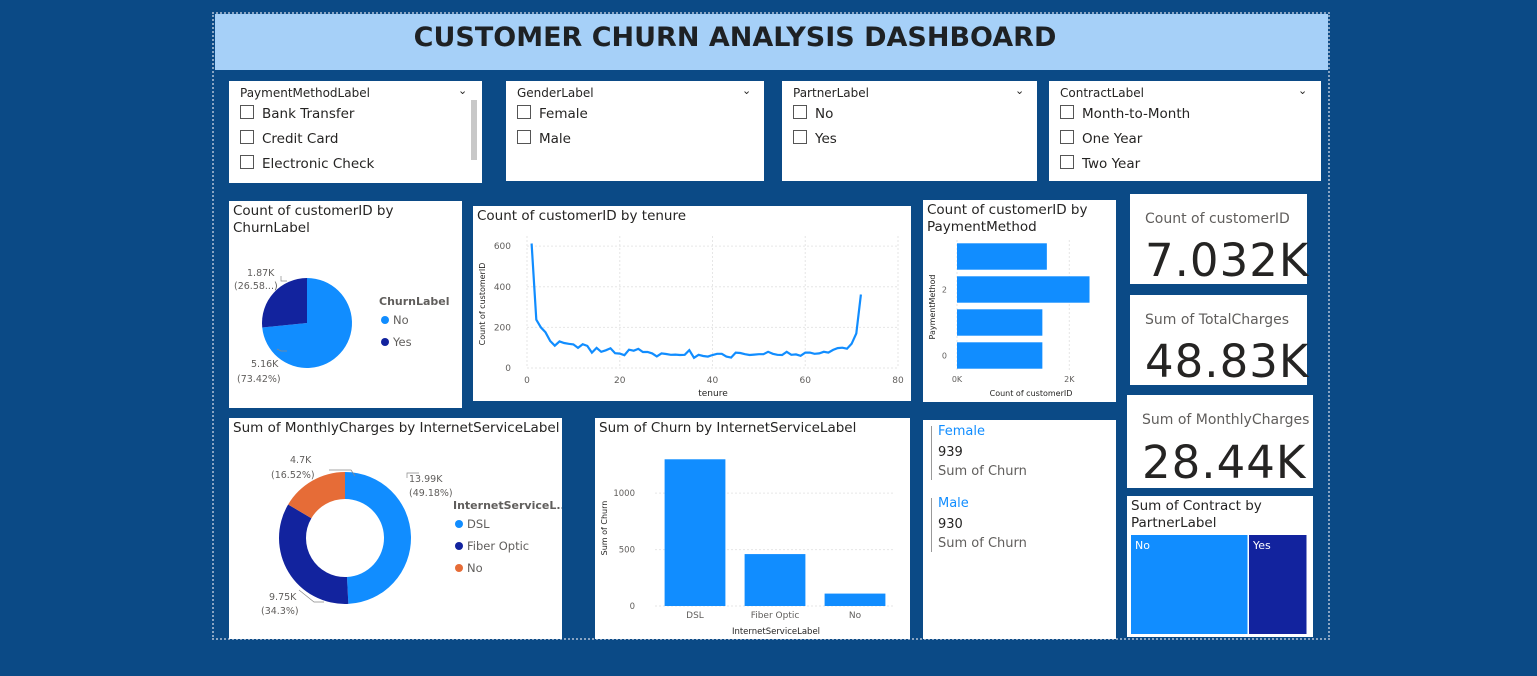 The width and height of the screenshot is (1537, 676). Describe the element at coordinates (957, 379) in the screenshot. I see `x-tick-label: 0K` at that location.